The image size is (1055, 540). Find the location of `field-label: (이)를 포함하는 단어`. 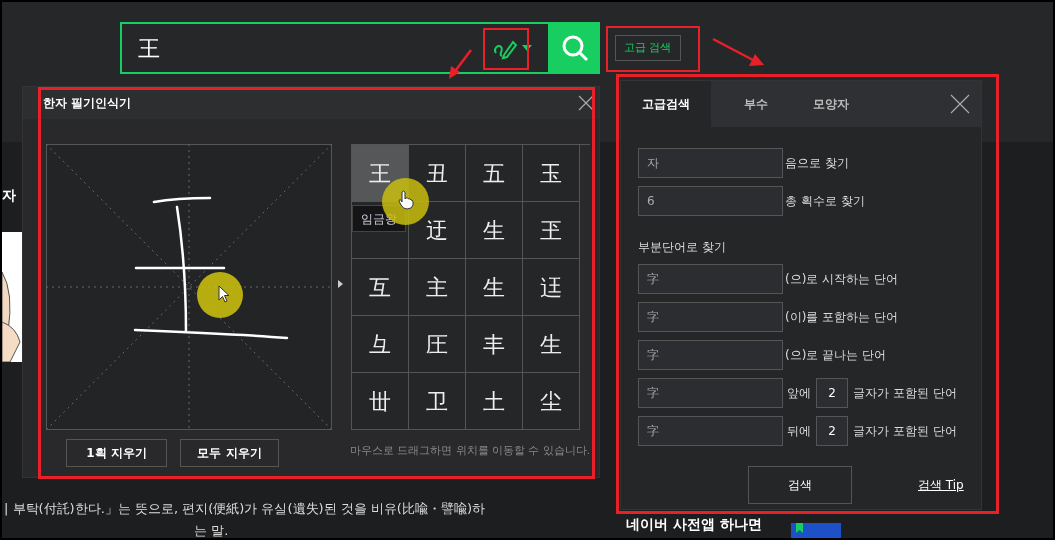

field-label: (이)를 포함하는 단어 is located at coordinates (841, 317).